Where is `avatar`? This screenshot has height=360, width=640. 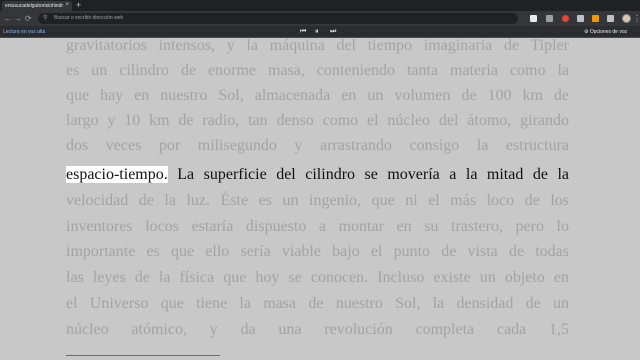
avatar is located at coordinates (626, 18).